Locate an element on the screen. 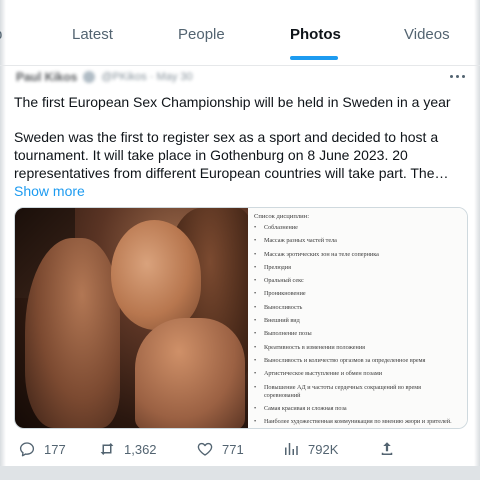 Image resolution: width=480 pixels, height=480 pixels. bottom-edge is located at coordinates (240, 473).